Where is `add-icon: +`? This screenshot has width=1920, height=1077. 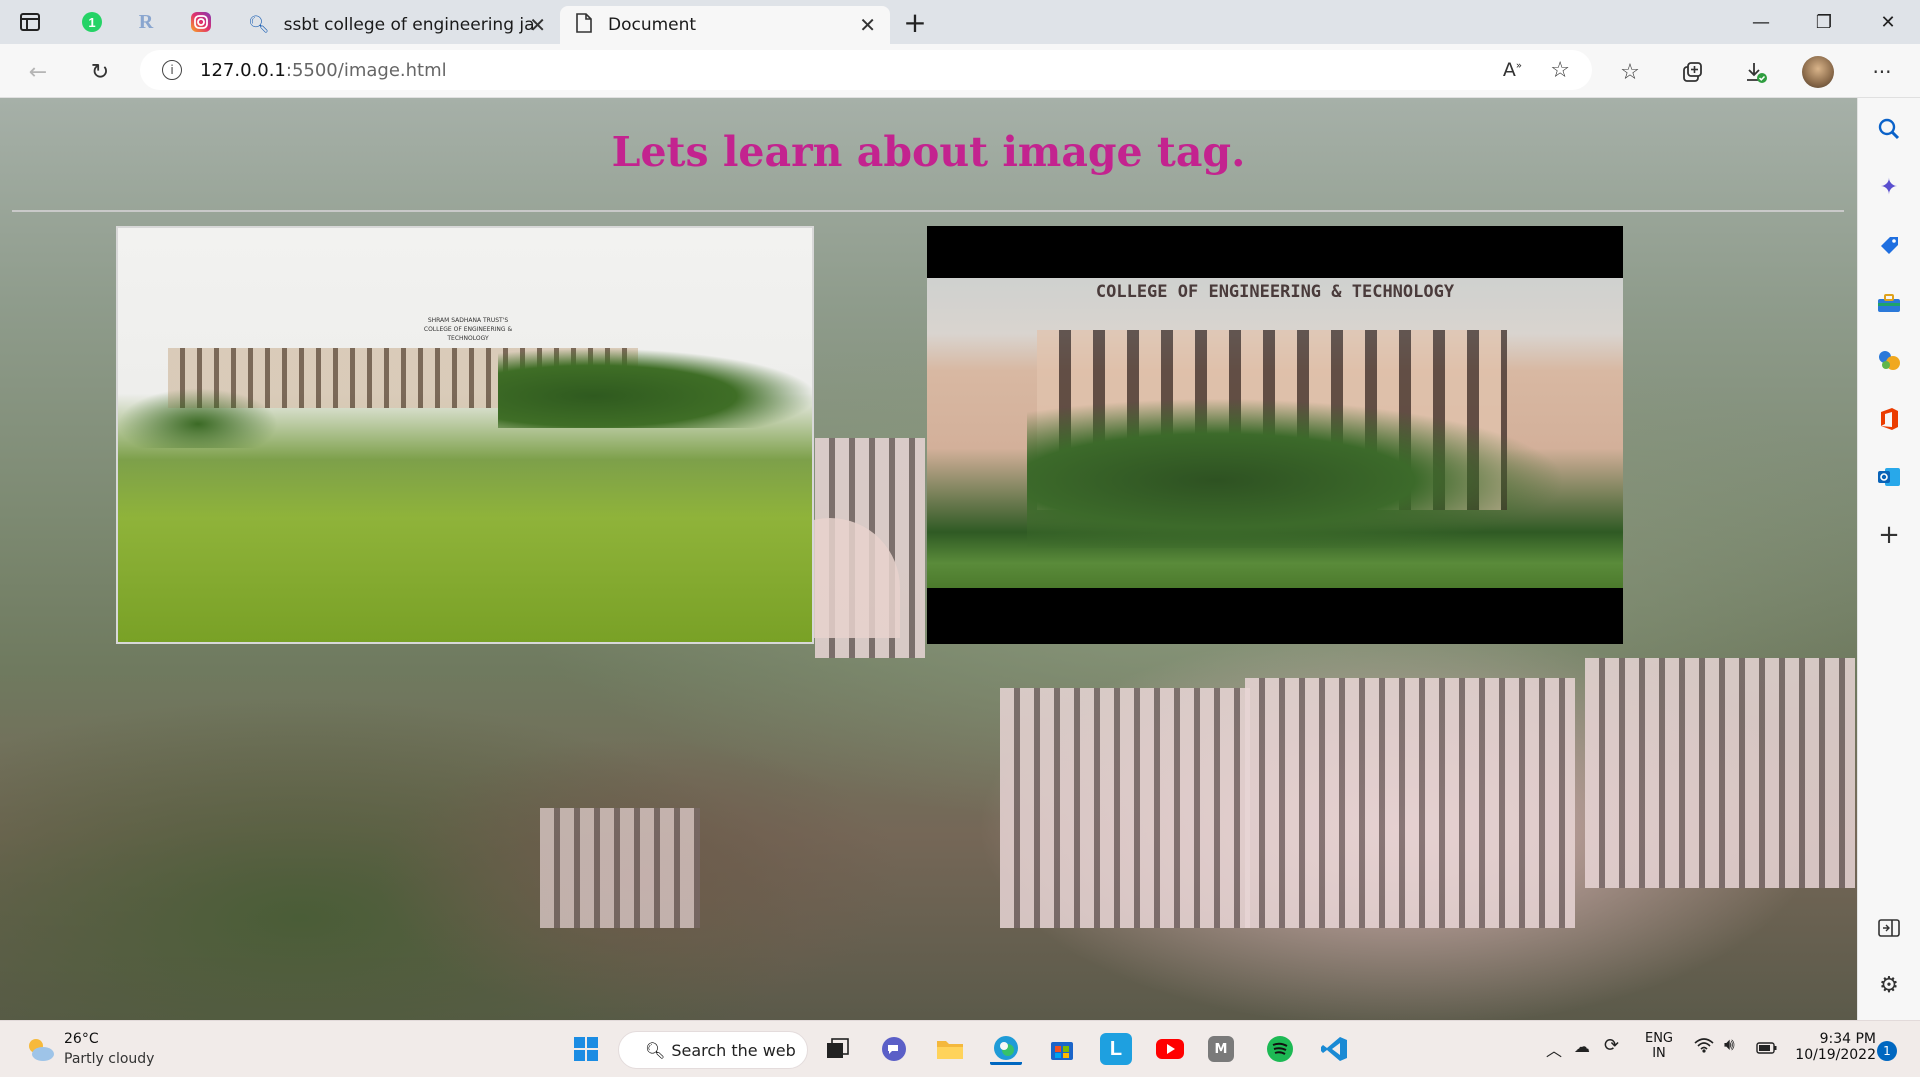
add-icon: + is located at coordinates (1889, 535).